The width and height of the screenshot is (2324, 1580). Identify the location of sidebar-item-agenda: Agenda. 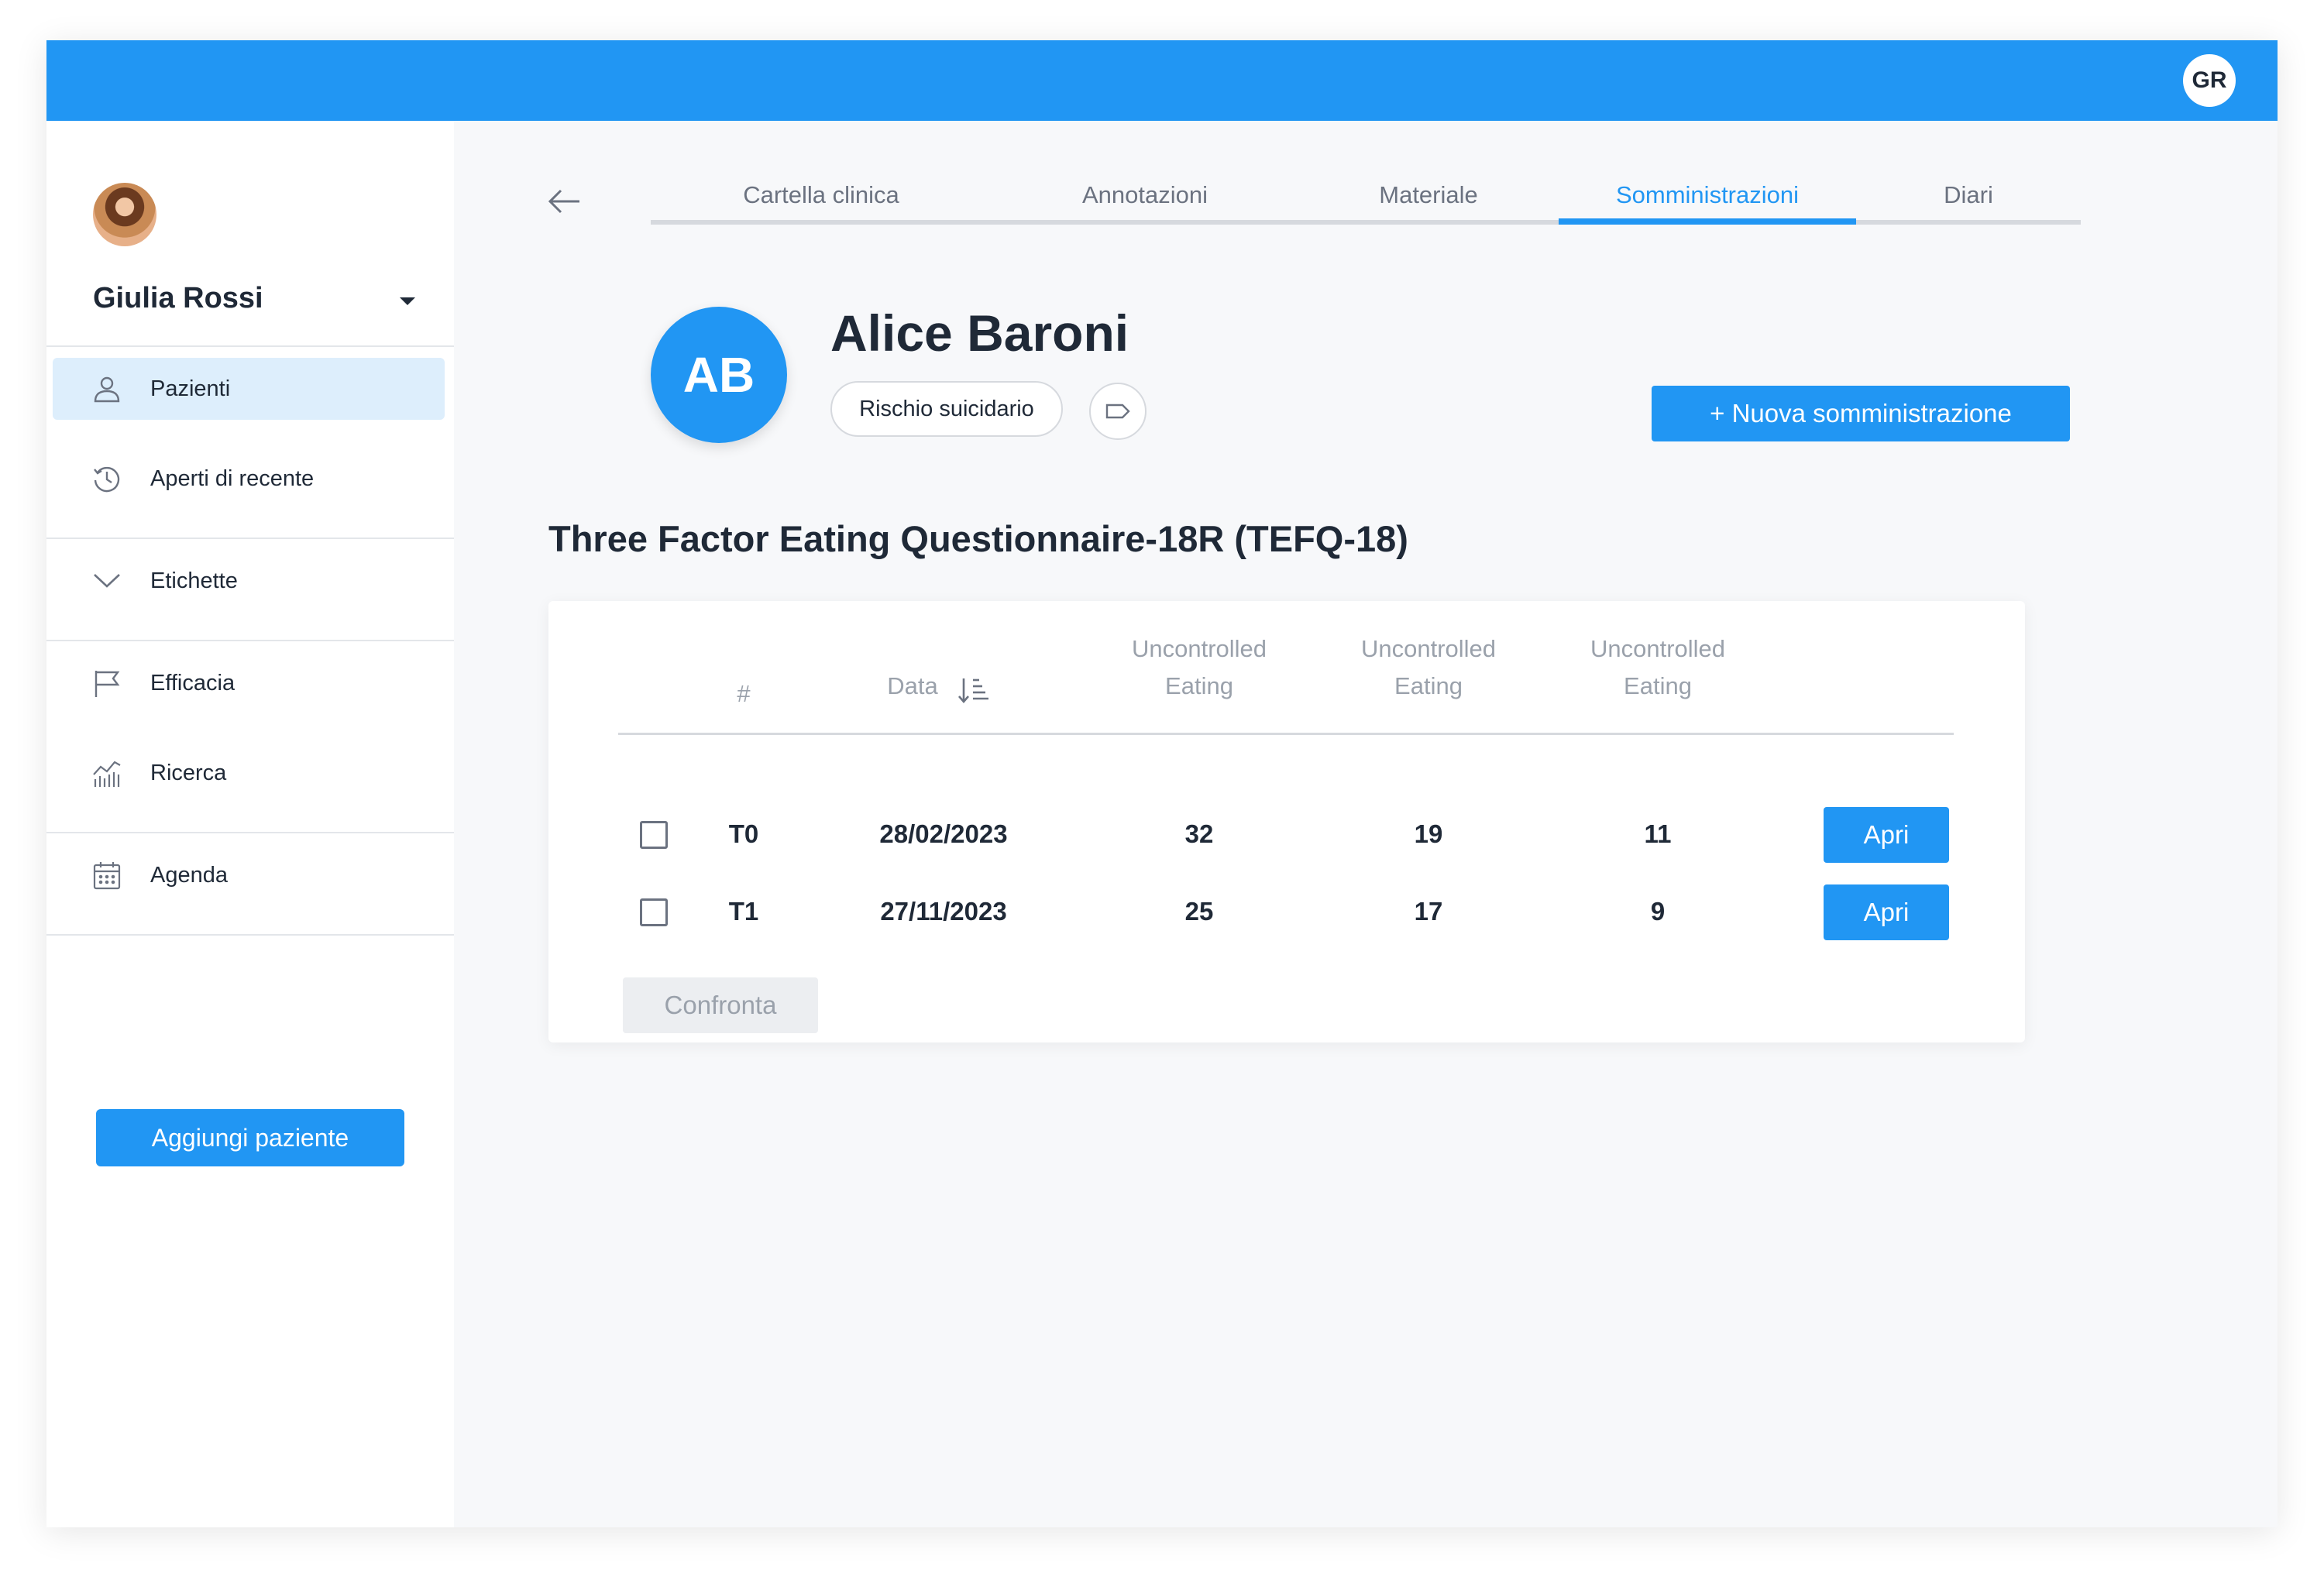
(249, 875).